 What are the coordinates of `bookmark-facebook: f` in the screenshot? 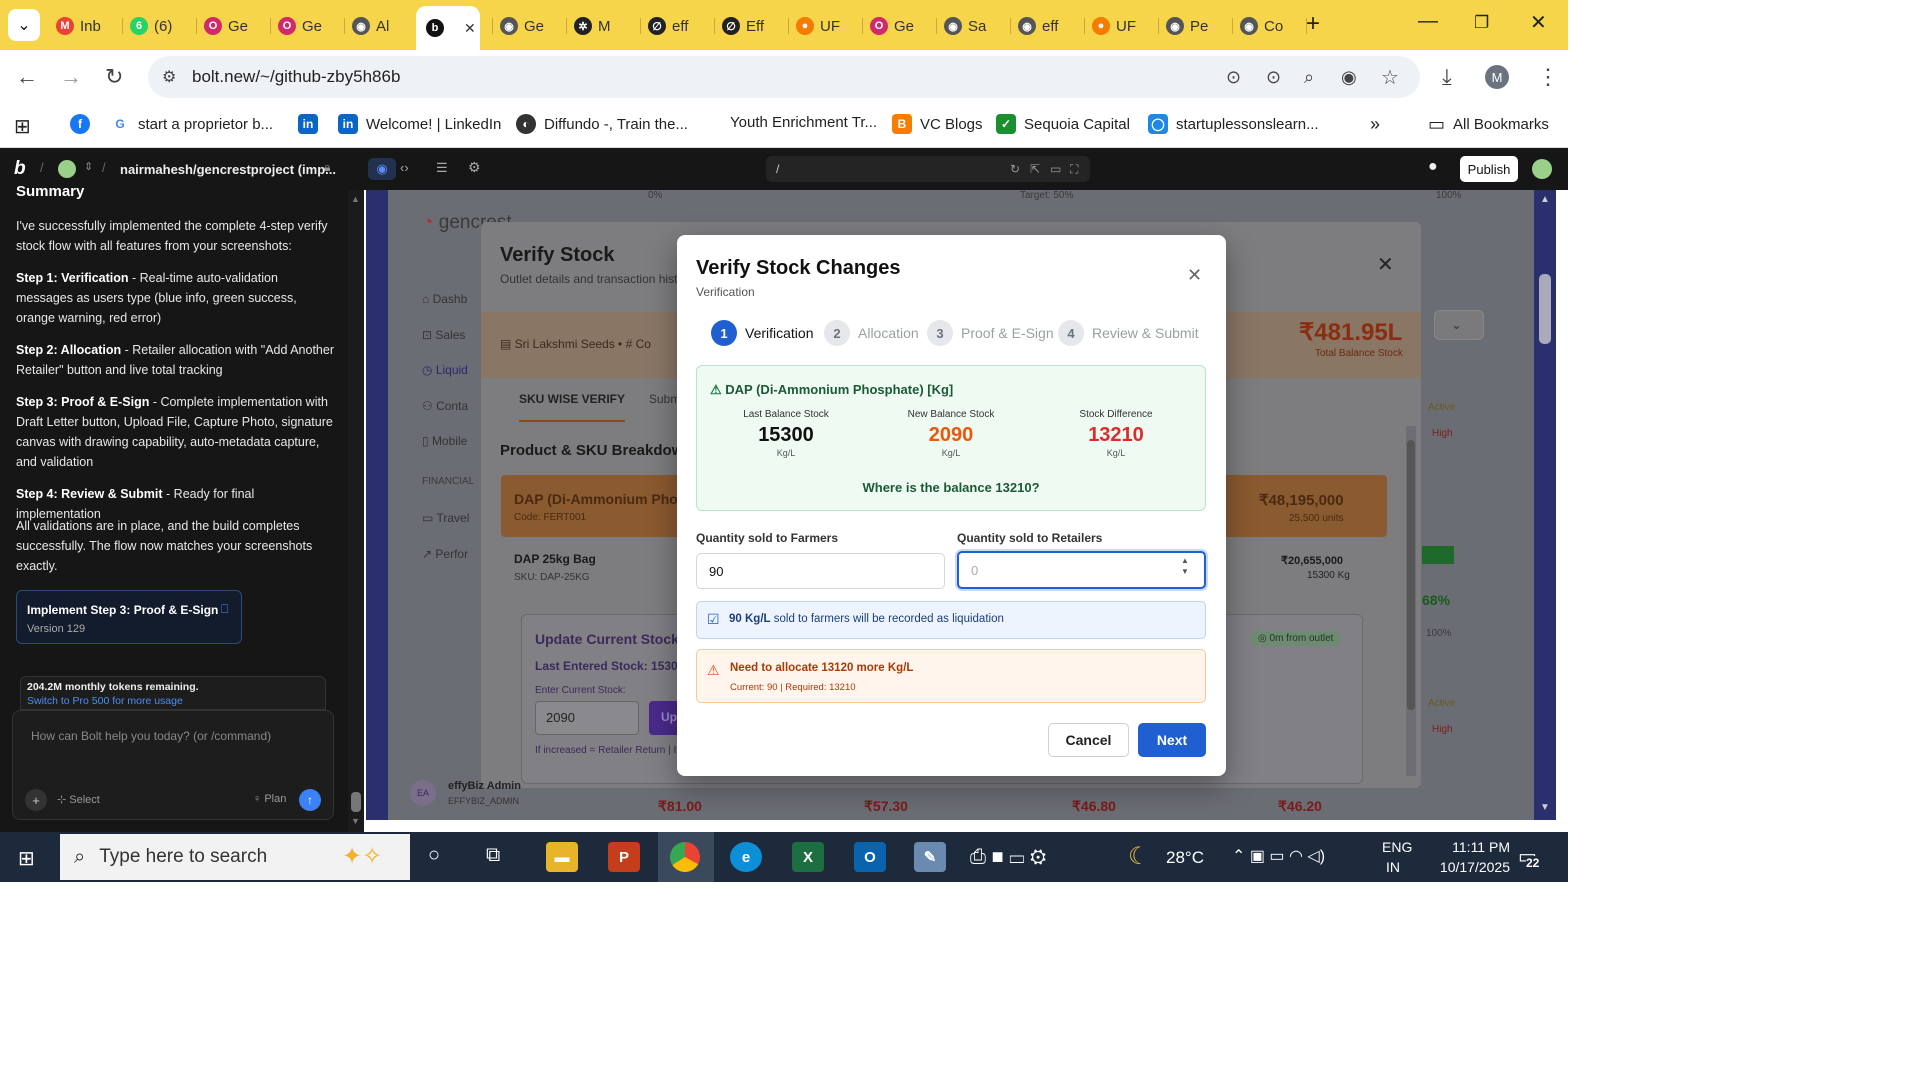 It's located at (80, 124).